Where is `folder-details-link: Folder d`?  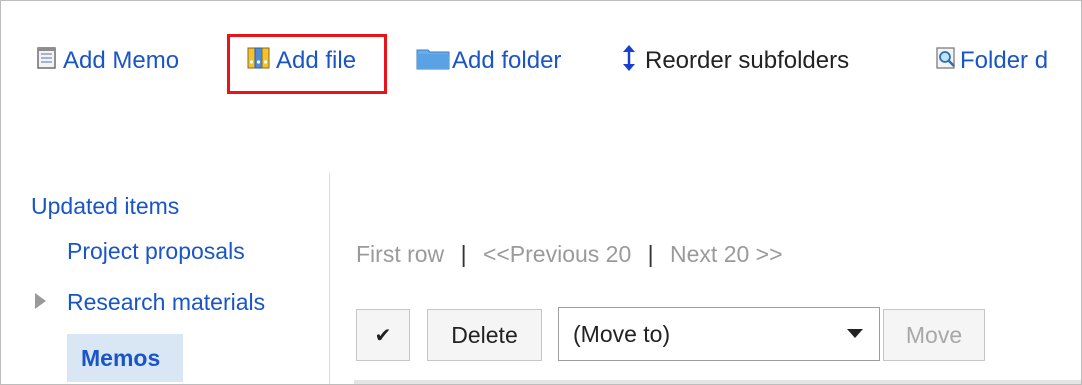
folder-details-link: Folder d is located at coordinates (991, 61).